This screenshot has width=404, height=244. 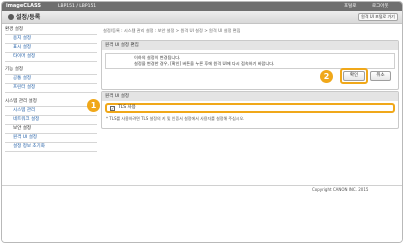 I want to click on title-bar: 설정/등록 원격 UI 포털로 가기, so click(x=202, y=17).